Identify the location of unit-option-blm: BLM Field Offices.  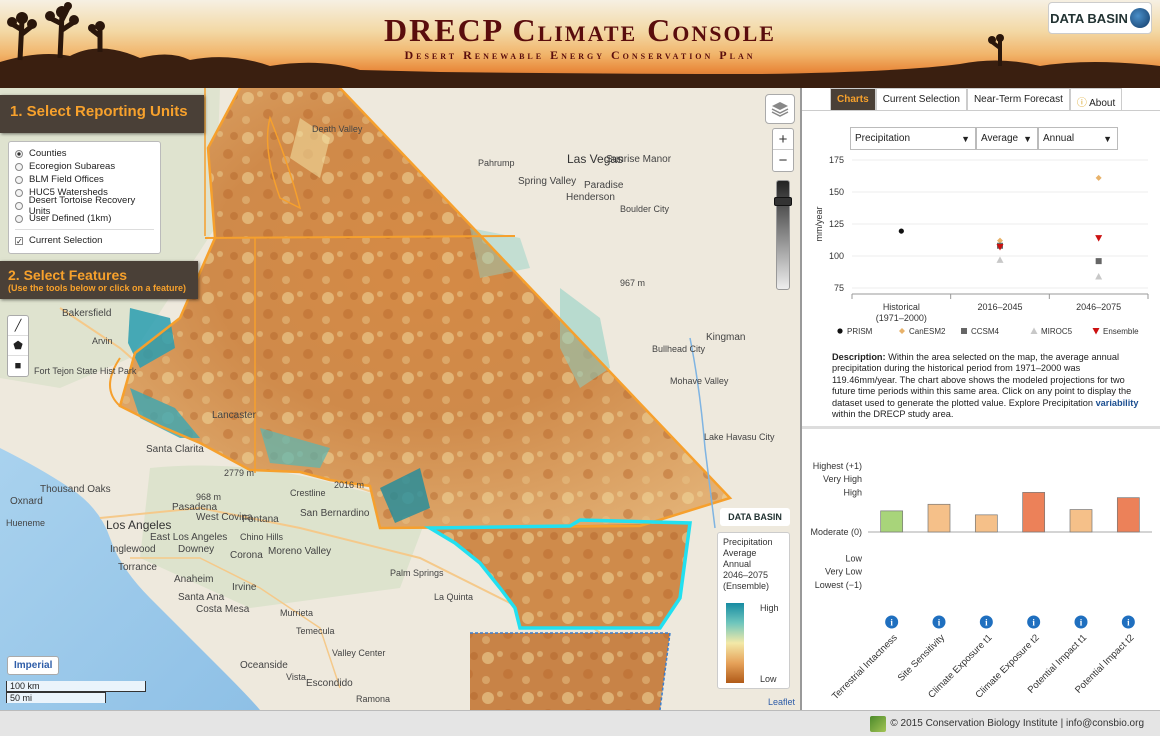
(84, 179).